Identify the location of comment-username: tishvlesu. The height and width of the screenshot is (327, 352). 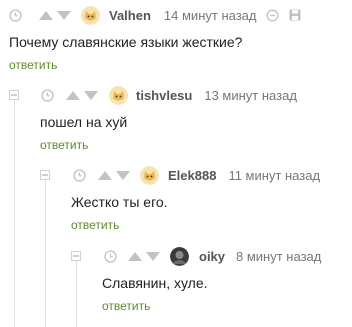
(164, 95).